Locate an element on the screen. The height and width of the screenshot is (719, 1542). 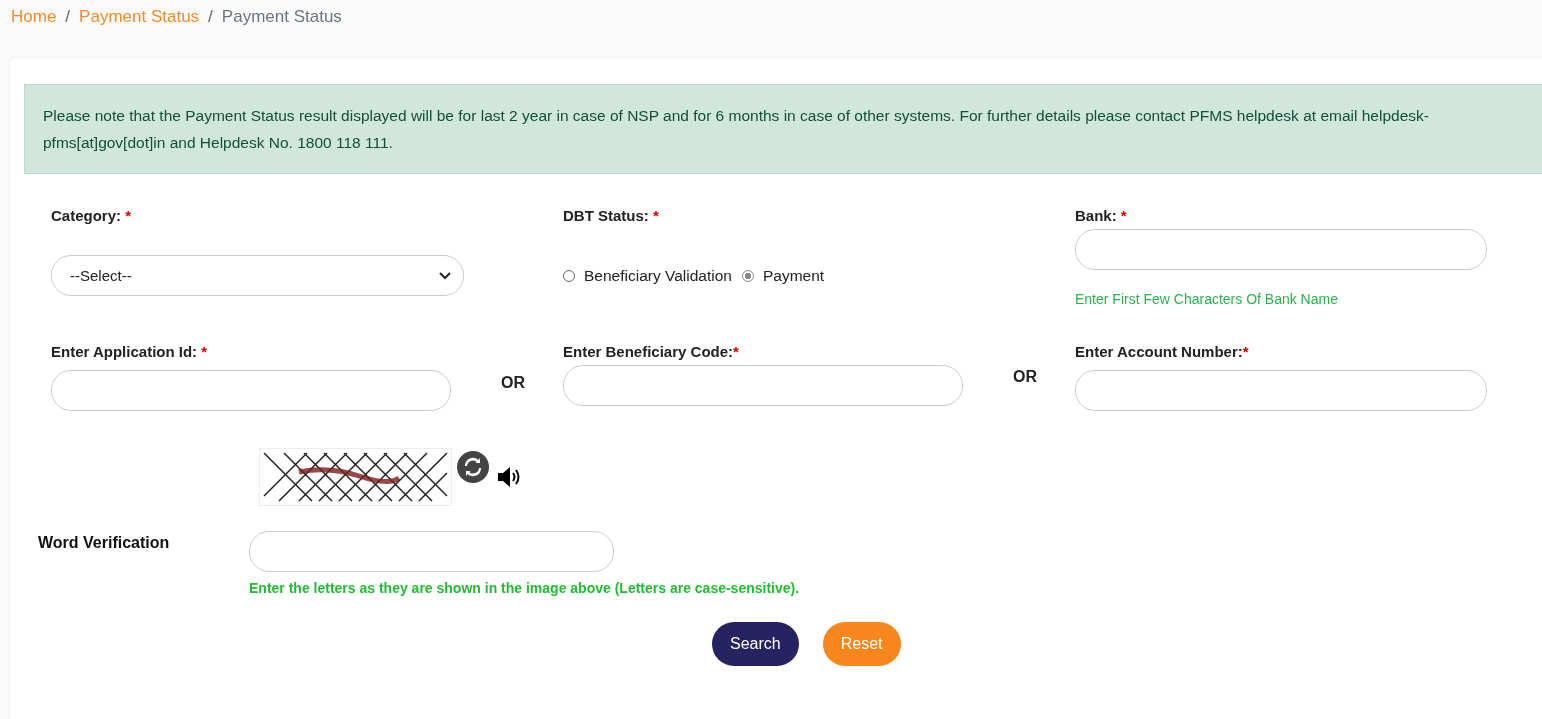
chevron-icon is located at coordinates (445, 275).